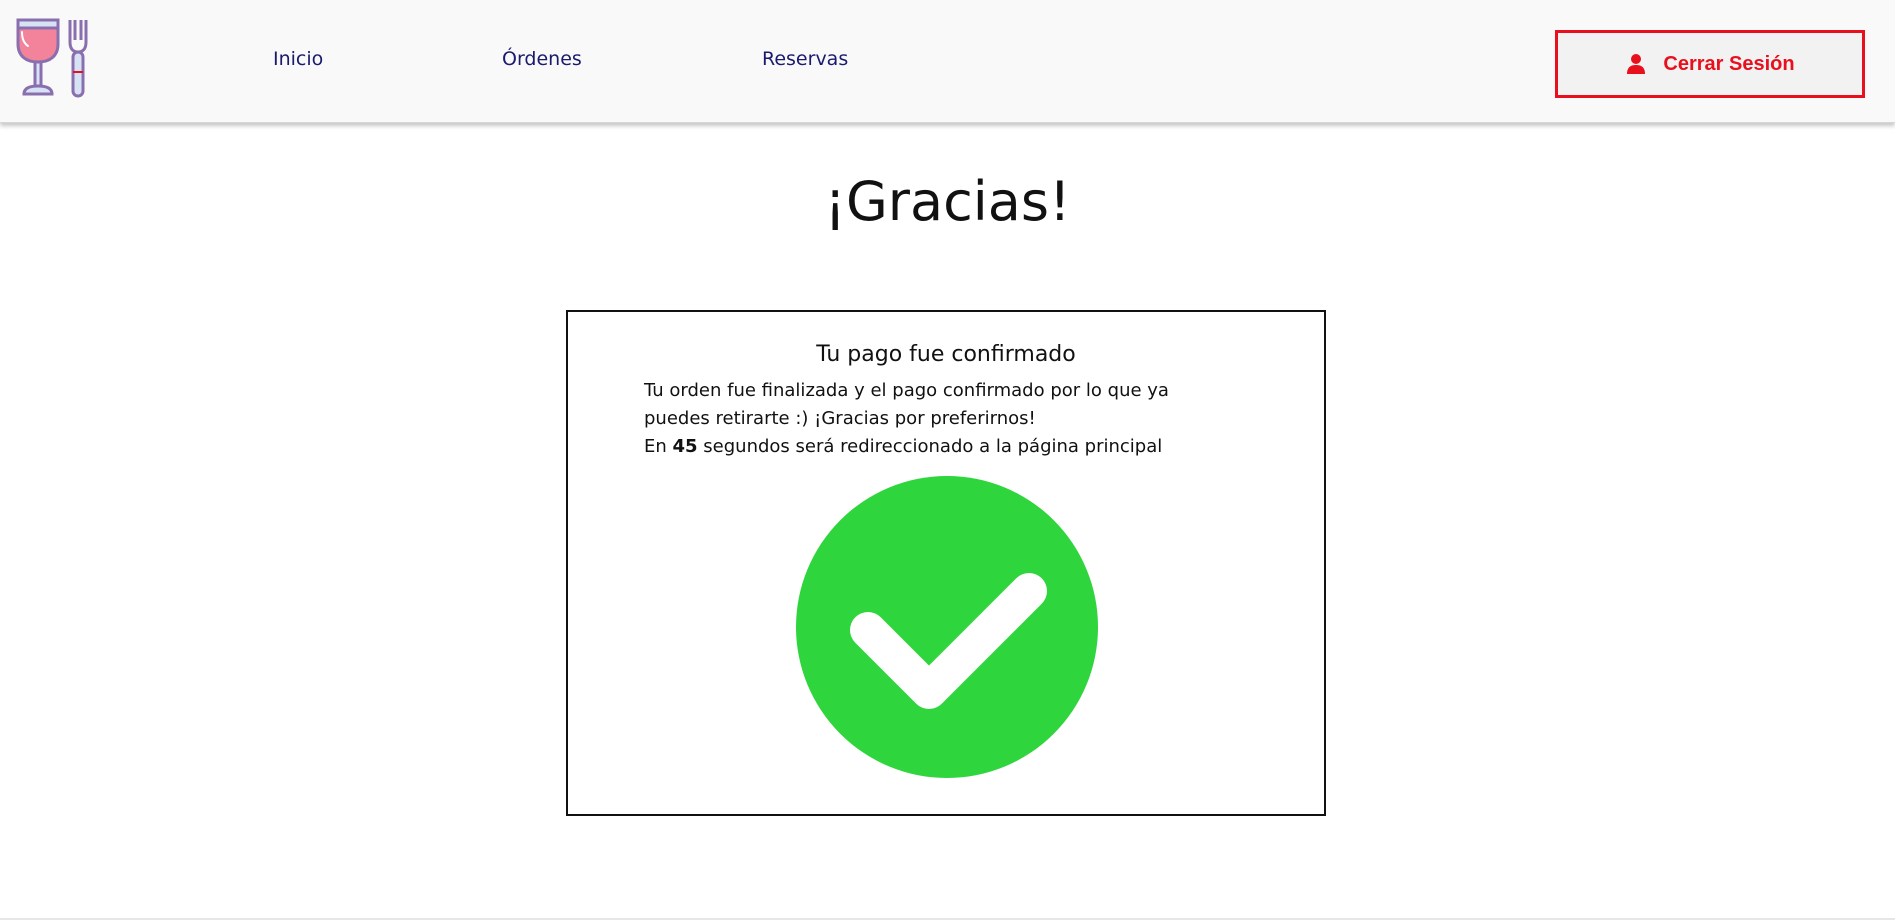 The image size is (1895, 922). I want to click on logout-button: Cerrar Sesión, so click(1710, 64).